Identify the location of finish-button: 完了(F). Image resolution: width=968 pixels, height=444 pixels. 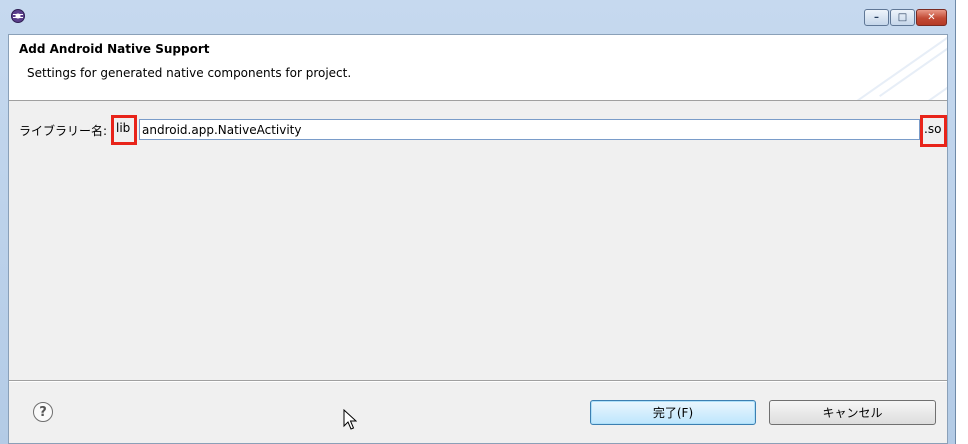
(673, 412).